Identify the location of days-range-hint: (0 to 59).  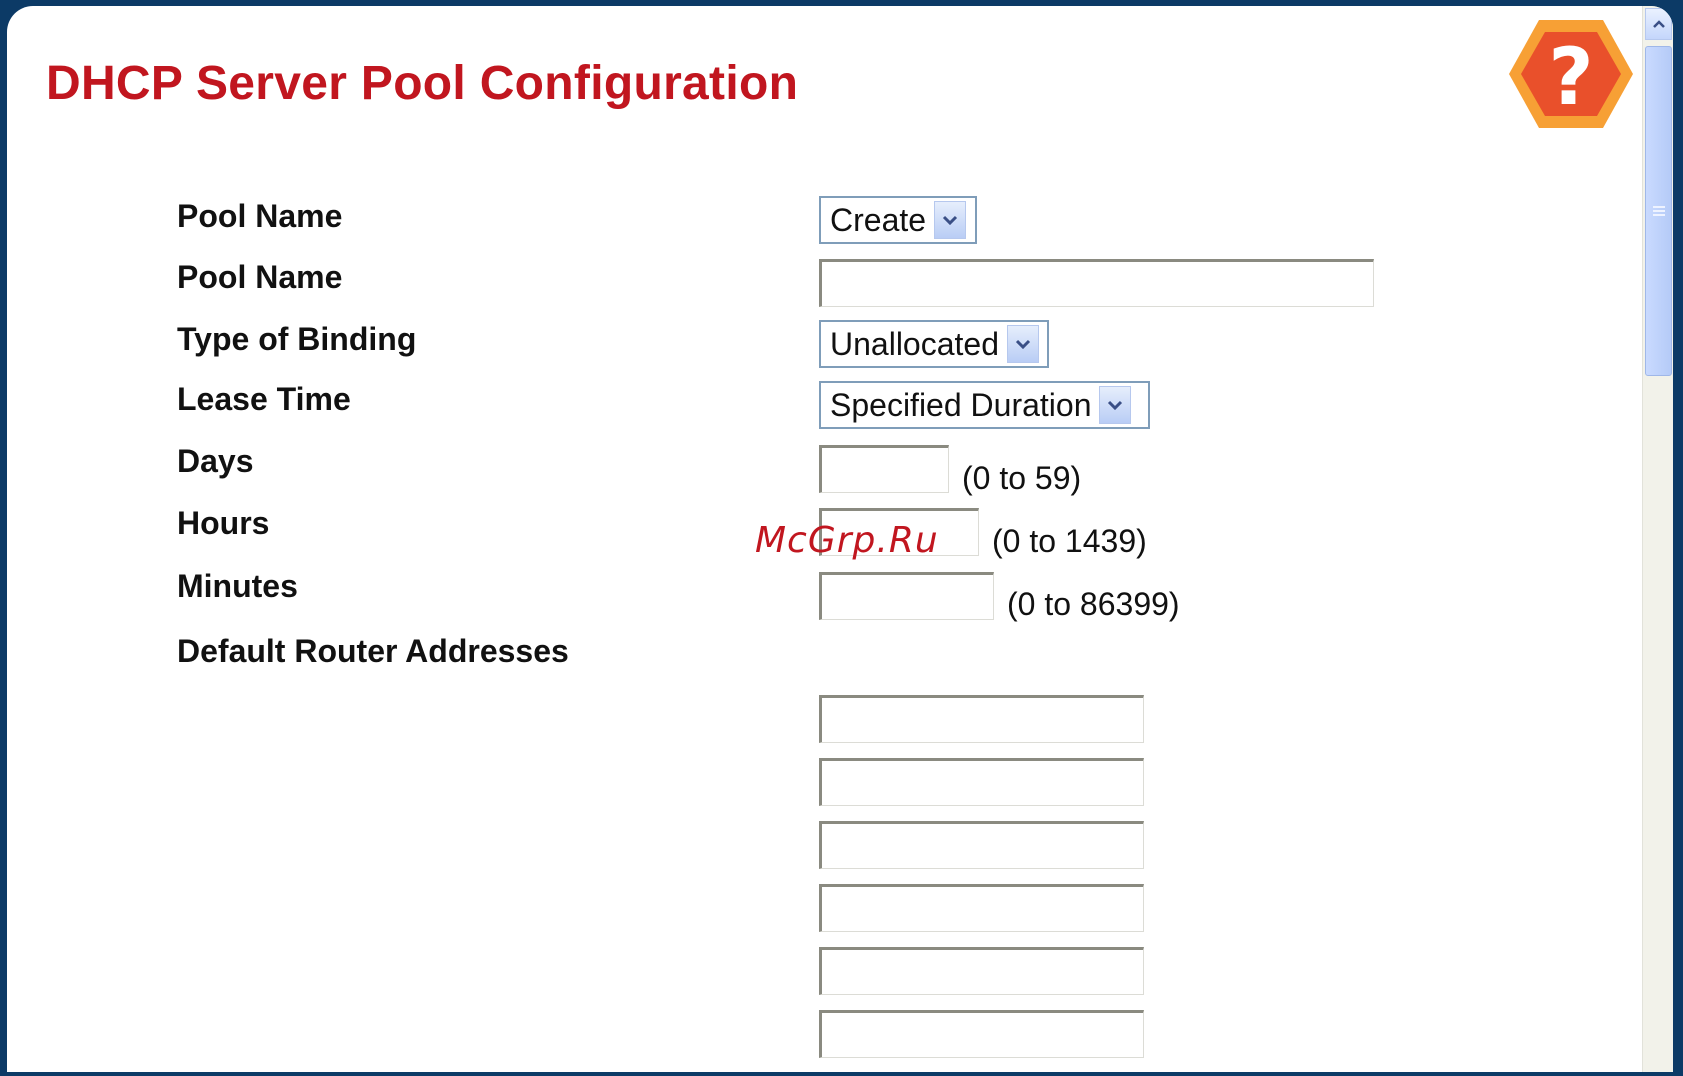
(1022, 478).